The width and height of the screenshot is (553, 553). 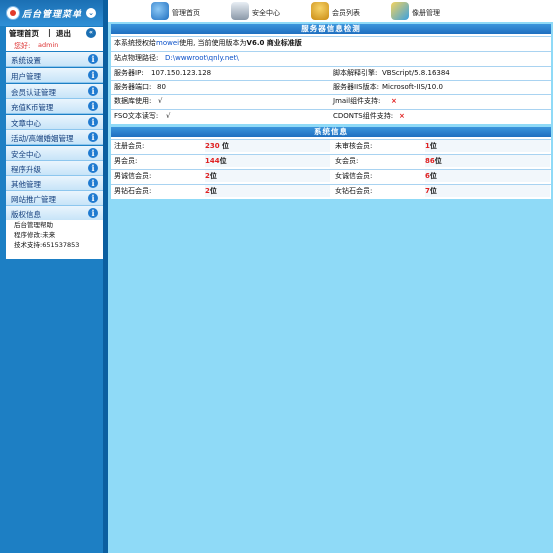 What do you see at coordinates (54, 168) in the screenshot?
I see `menu-upgrade: 程序升级 i` at bounding box center [54, 168].